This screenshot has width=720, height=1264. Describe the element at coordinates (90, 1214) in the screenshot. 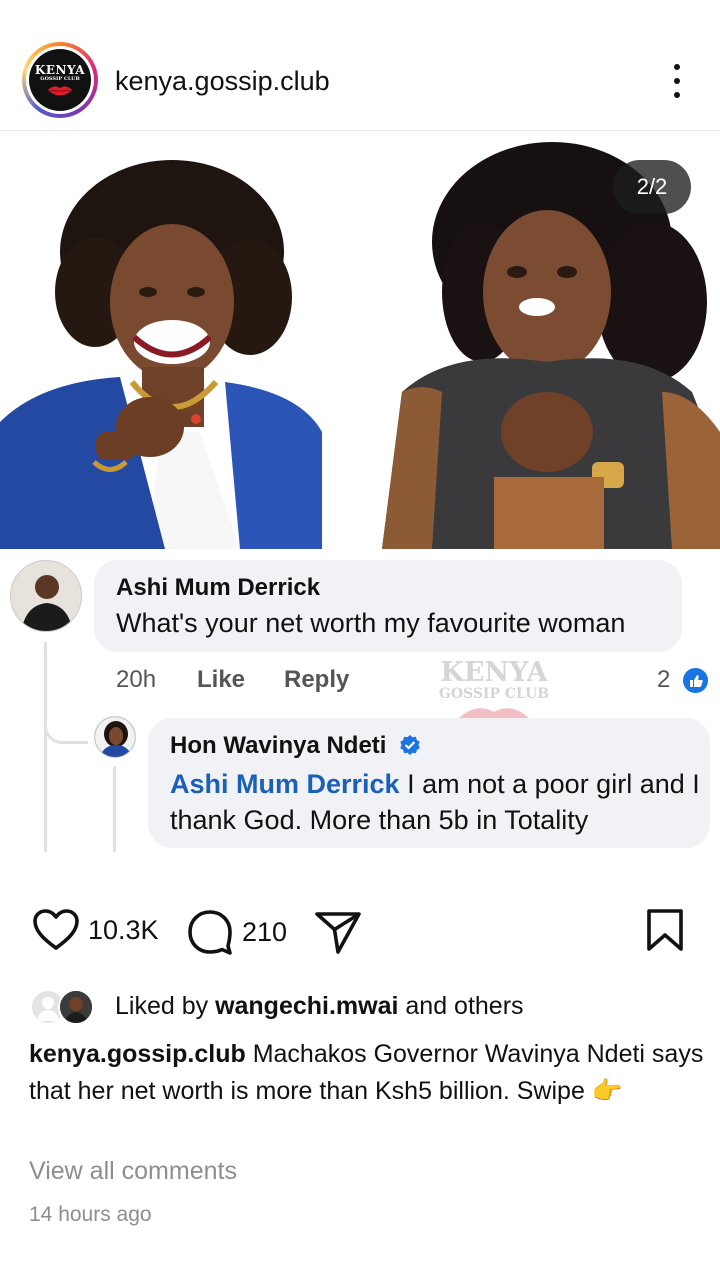

I see `post-timestamp: 14 hours ago` at that location.